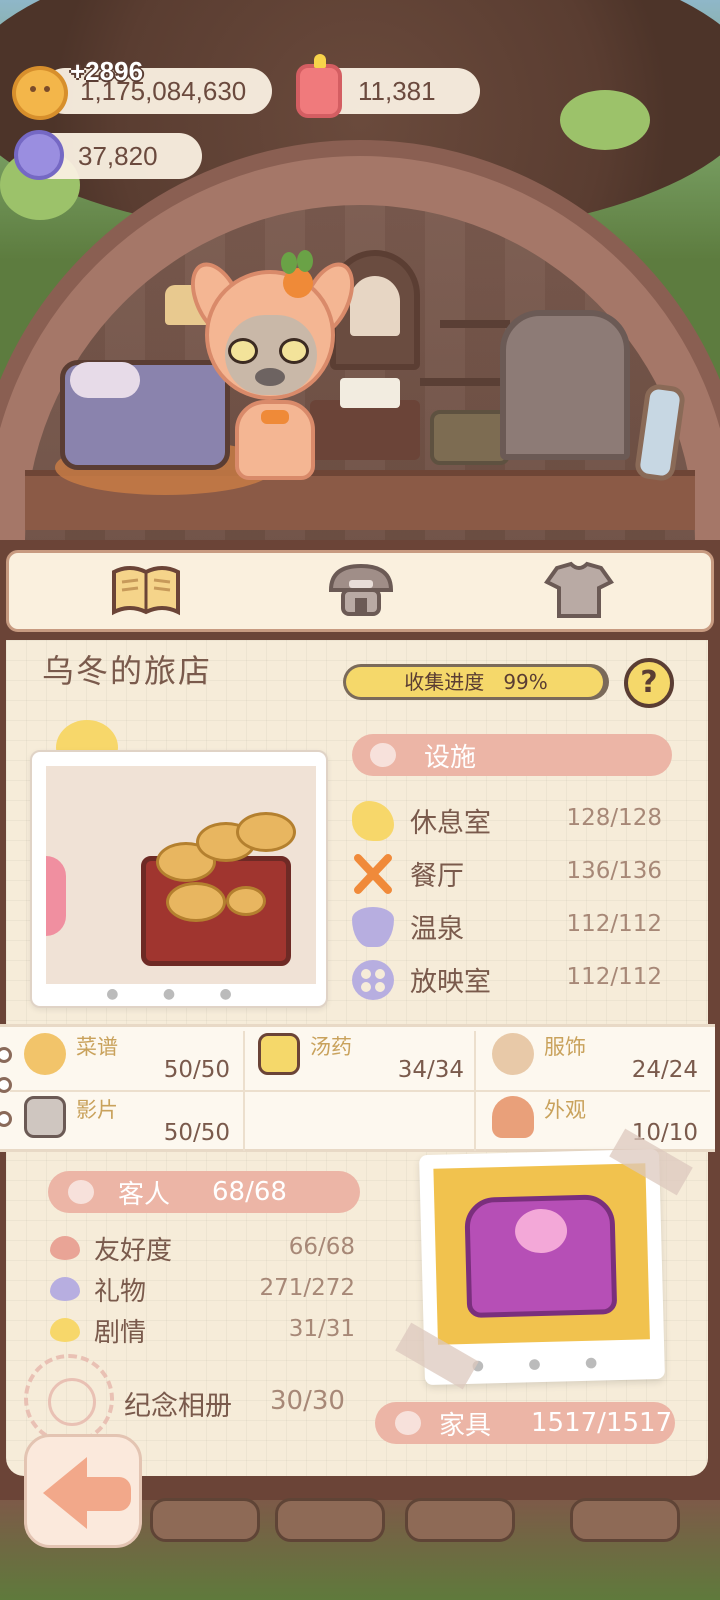 The height and width of the screenshot is (1600, 720). What do you see at coordinates (307, 1288) in the screenshot?
I see `guest-value: 271/272` at bounding box center [307, 1288].